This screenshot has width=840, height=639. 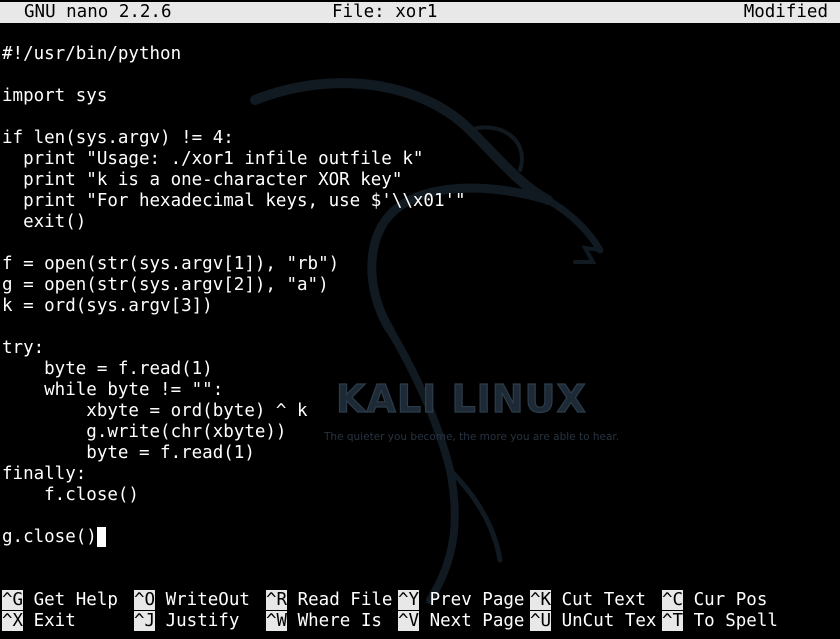 I want to click on code-line: #!/usr/bin/python, so click(x=420, y=54).